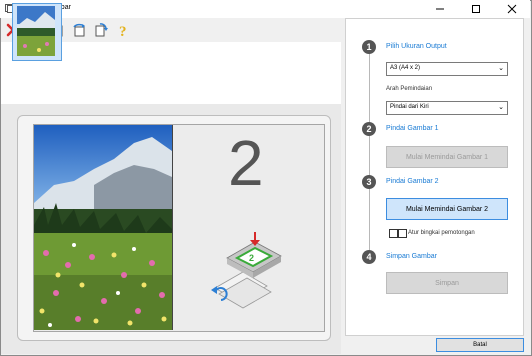 This screenshot has height=356, width=532. What do you see at coordinates (409, 107) in the screenshot?
I see `scan-direction-value: Pindai dari Kiri` at bounding box center [409, 107].